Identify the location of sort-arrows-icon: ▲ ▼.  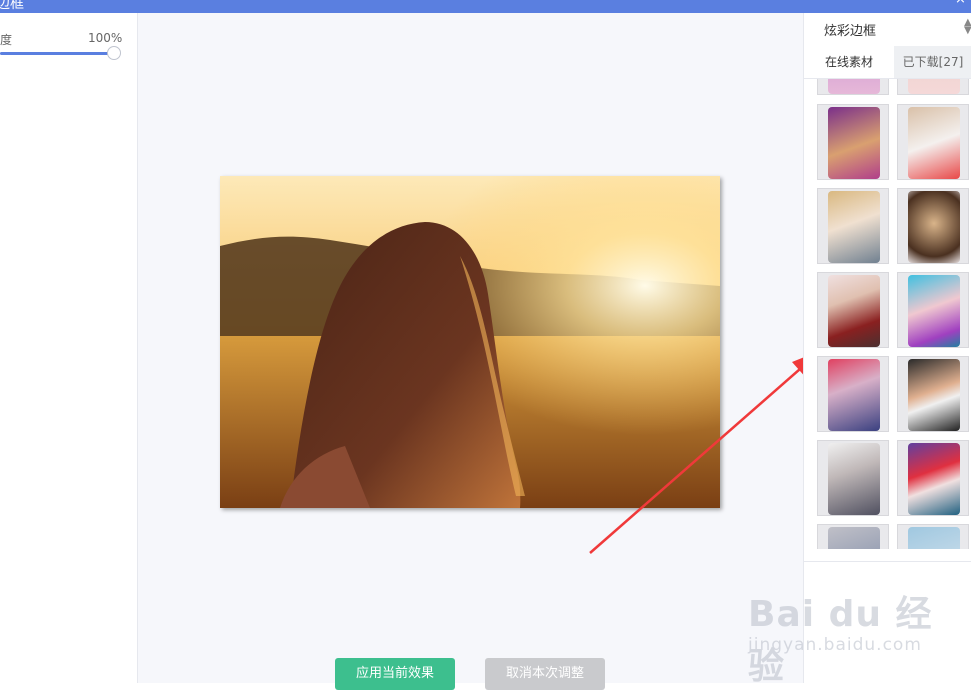
(967, 27).